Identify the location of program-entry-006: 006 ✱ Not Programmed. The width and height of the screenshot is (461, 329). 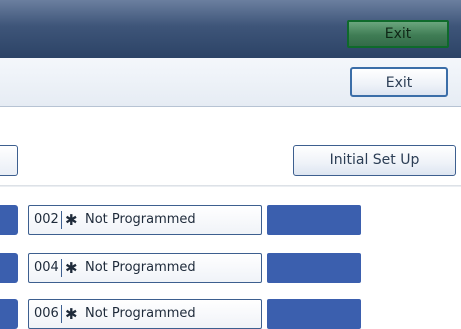
(145, 314).